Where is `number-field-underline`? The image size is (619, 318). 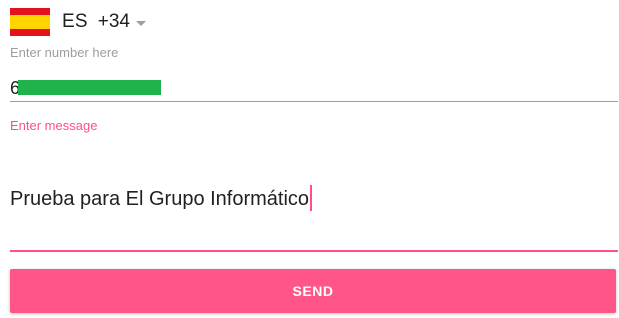 number-field-underline is located at coordinates (314, 101).